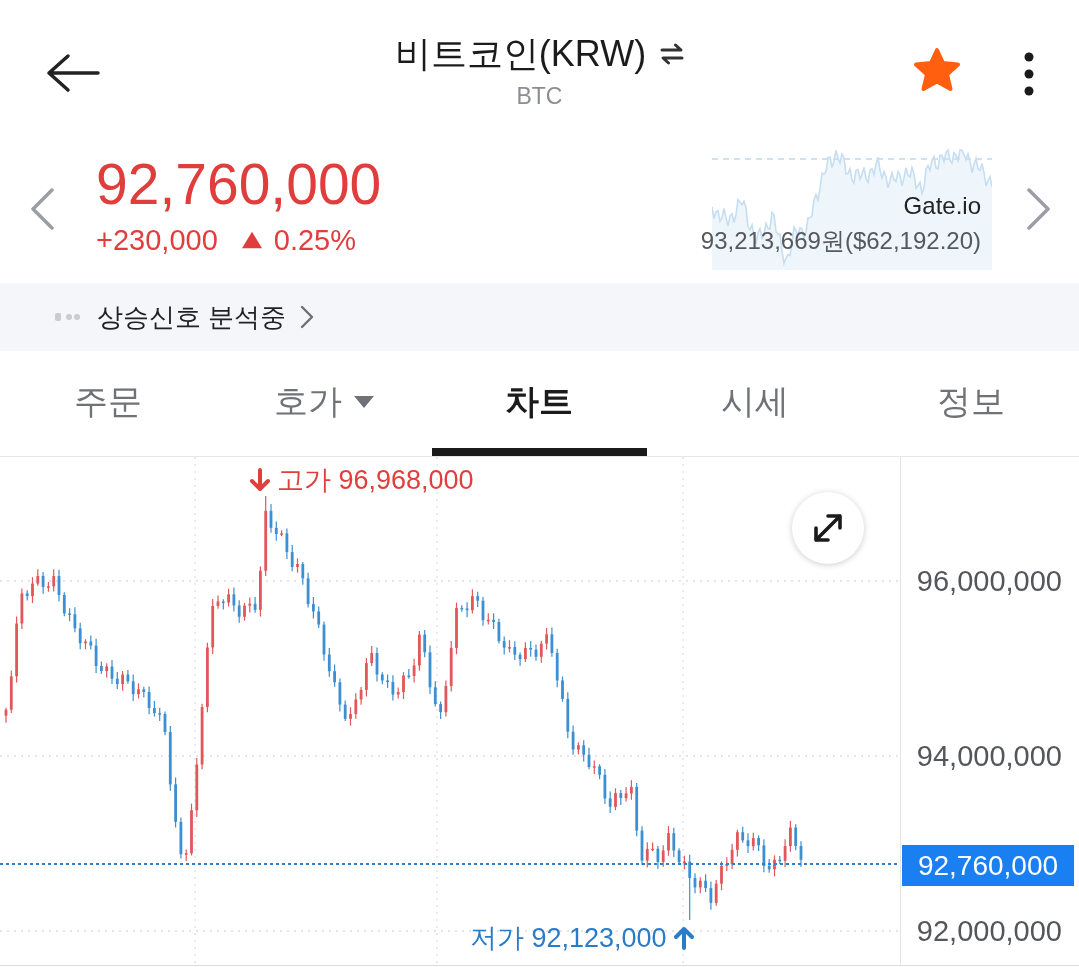 This screenshot has height=967, width=1079. Describe the element at coordinates (520, 54) in the screenshot. I see `coin-title: 비트코인(KRW)` at that location.